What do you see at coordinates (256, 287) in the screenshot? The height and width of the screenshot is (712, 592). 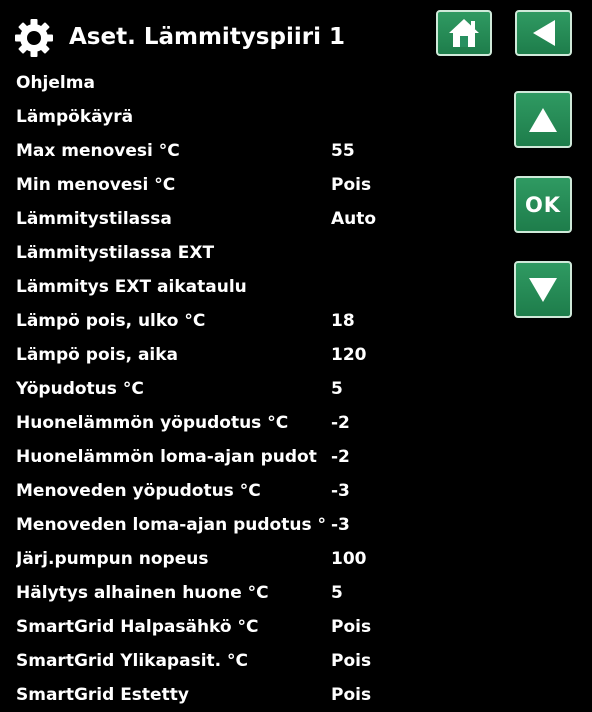 I see `settings-row-lammitys-ext-aikataulu: Lämmitys EXT aikataulu` at bounding box center [256, 287].